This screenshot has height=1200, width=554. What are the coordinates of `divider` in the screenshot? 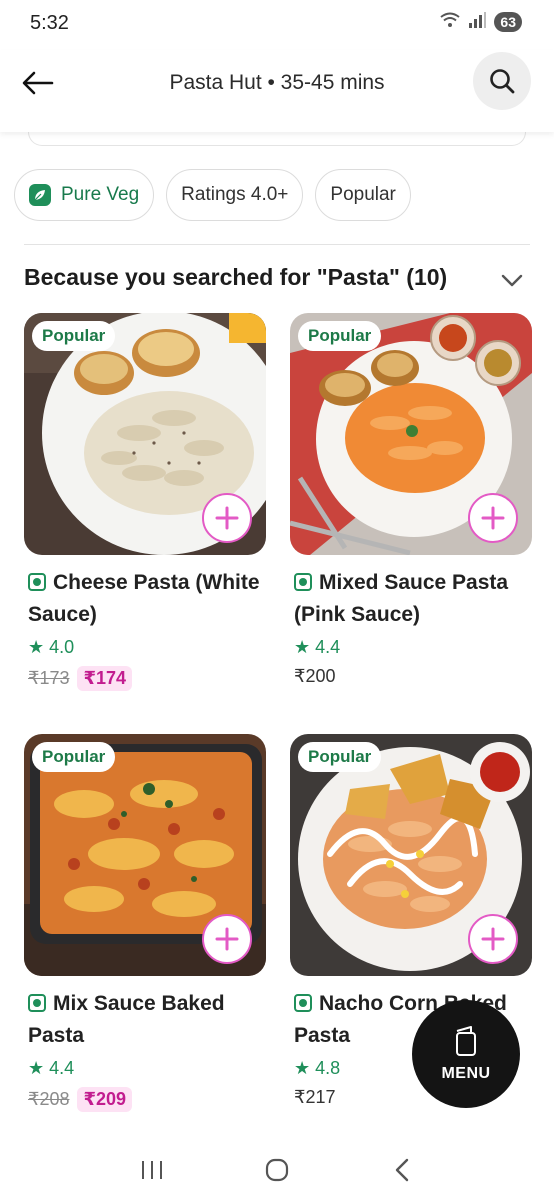 It's located at (277, 244).